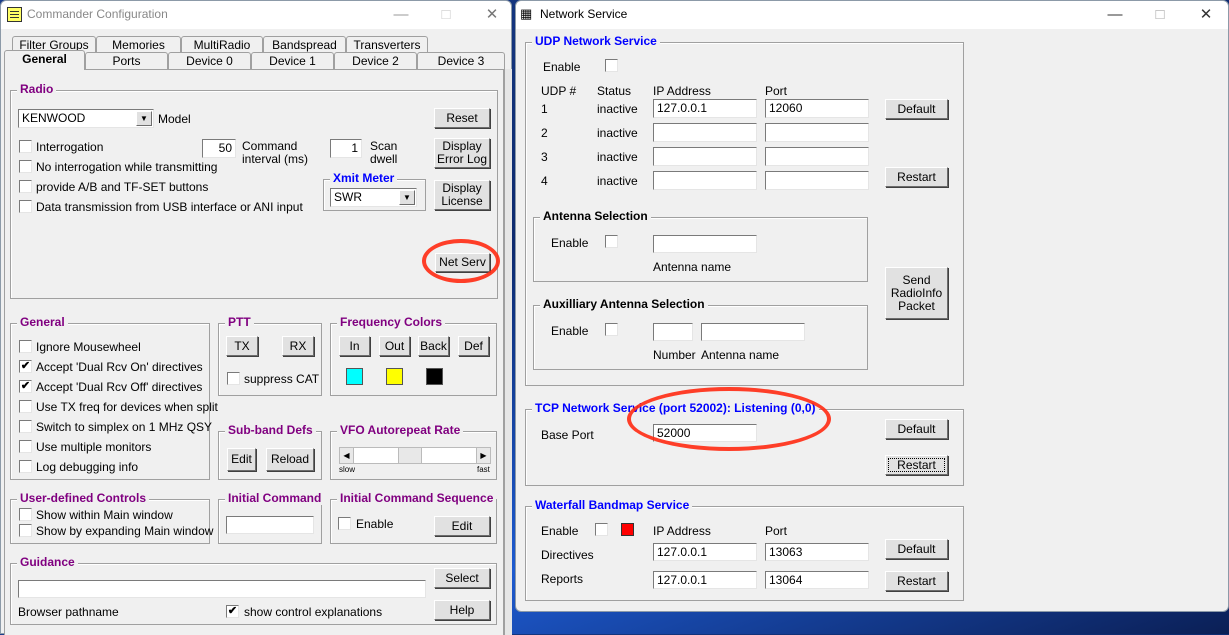 The image size is (1229, 635). What do you see at coordinates (25, 530) in the screenshot?
I see `show-expanding-checkbox` at bounding box center [25, 530].